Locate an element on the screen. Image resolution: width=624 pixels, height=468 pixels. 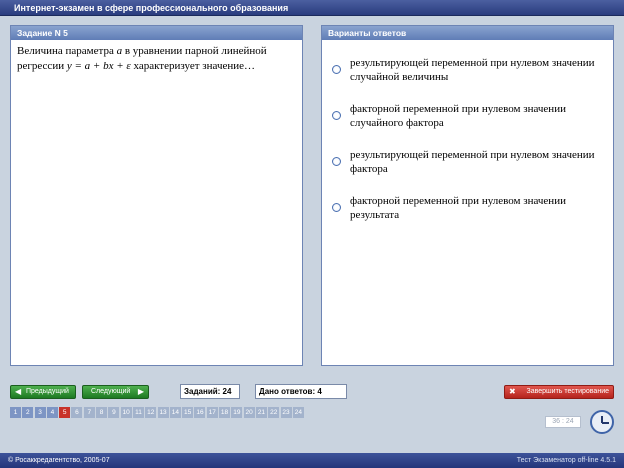
page-button: 3 is located at coordinates (40, 412).